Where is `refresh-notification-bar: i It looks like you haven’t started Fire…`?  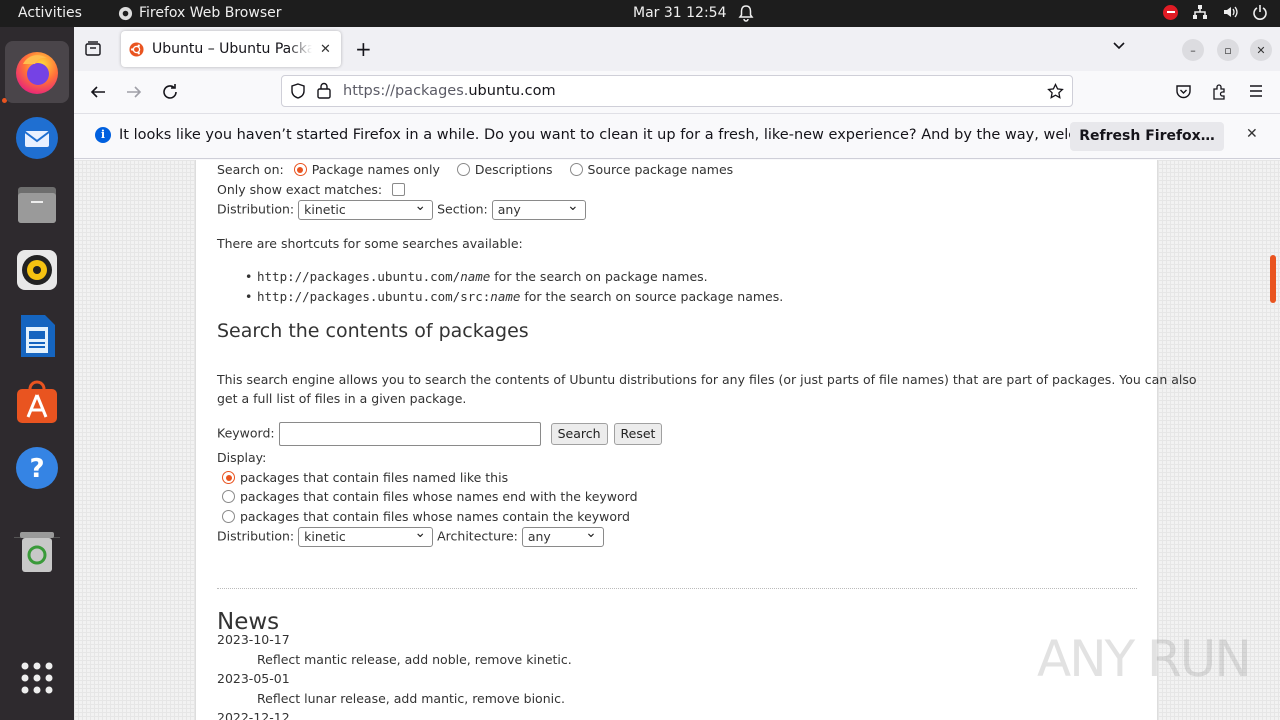
refresh-notification-bar: i It looks like you haven’t started Fire… is located at coordinates (677, 136).